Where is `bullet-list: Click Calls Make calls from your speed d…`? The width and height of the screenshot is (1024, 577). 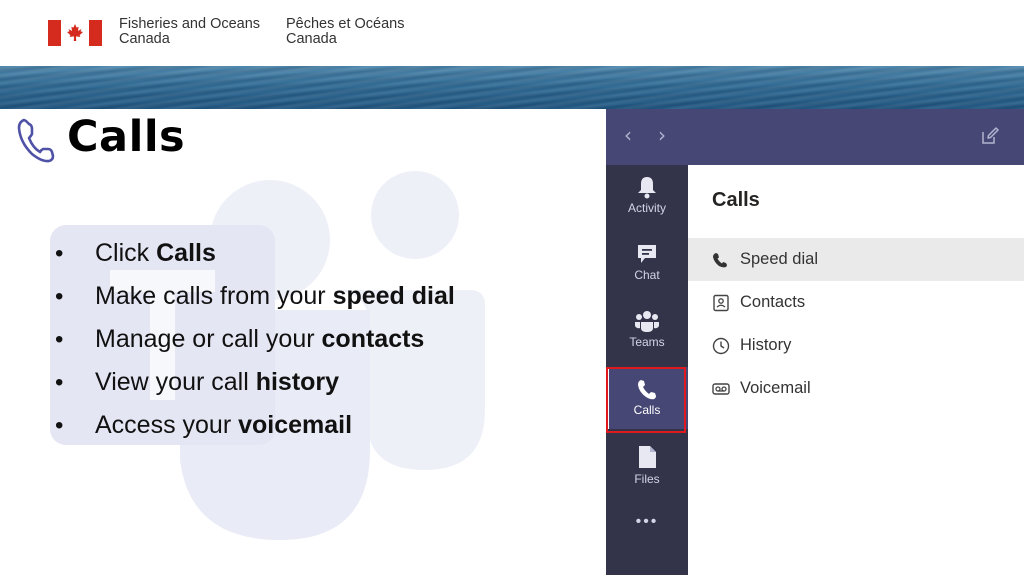 bullet-list: Click Calls Make calls from your speed d… is located at coordinates (255, 339).